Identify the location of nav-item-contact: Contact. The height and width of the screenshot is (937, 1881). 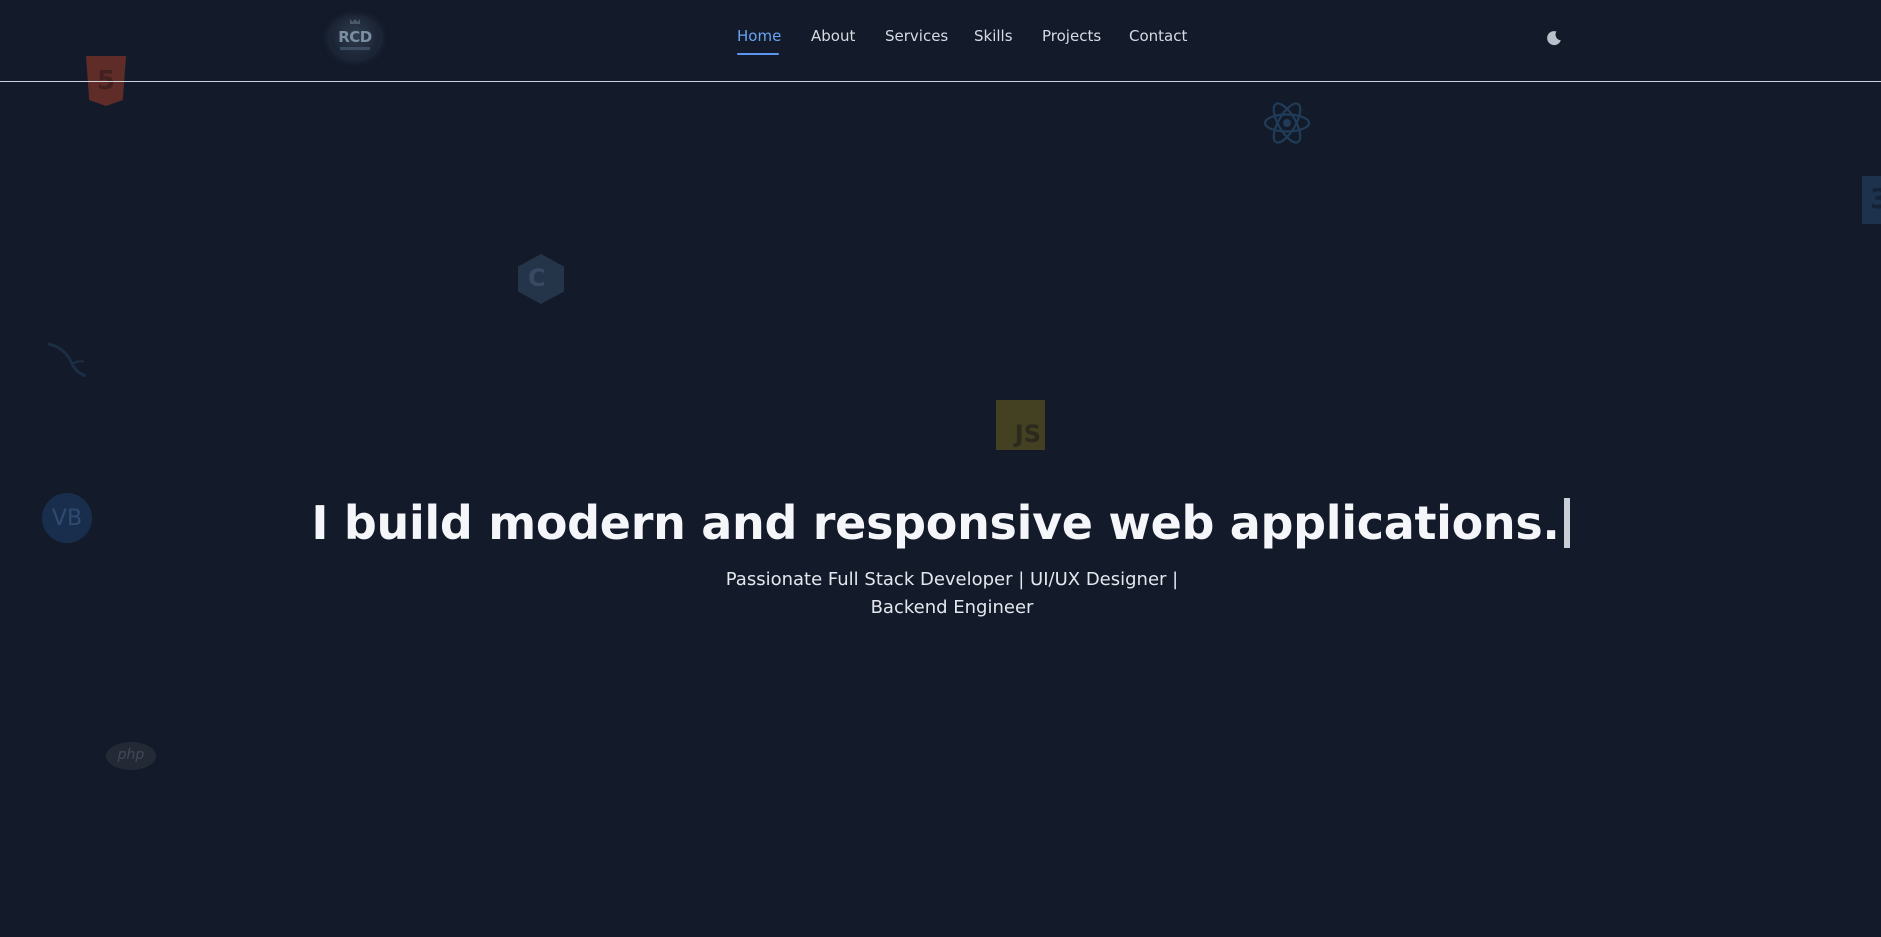
(1158, 36).